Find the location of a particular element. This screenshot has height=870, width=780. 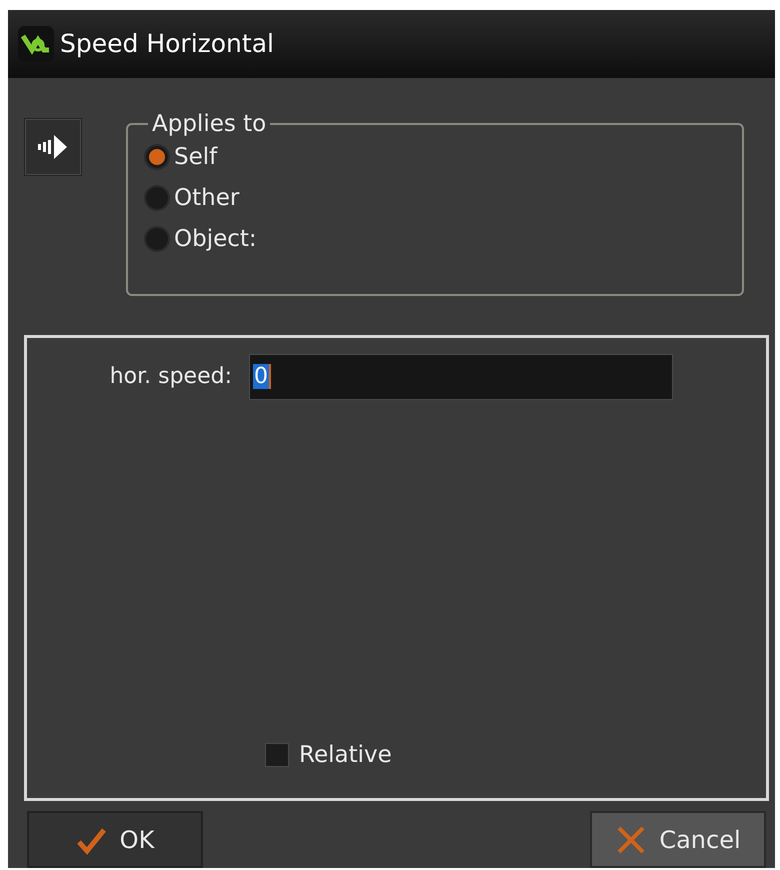

arrow-button is located at coordinates (53, 147).